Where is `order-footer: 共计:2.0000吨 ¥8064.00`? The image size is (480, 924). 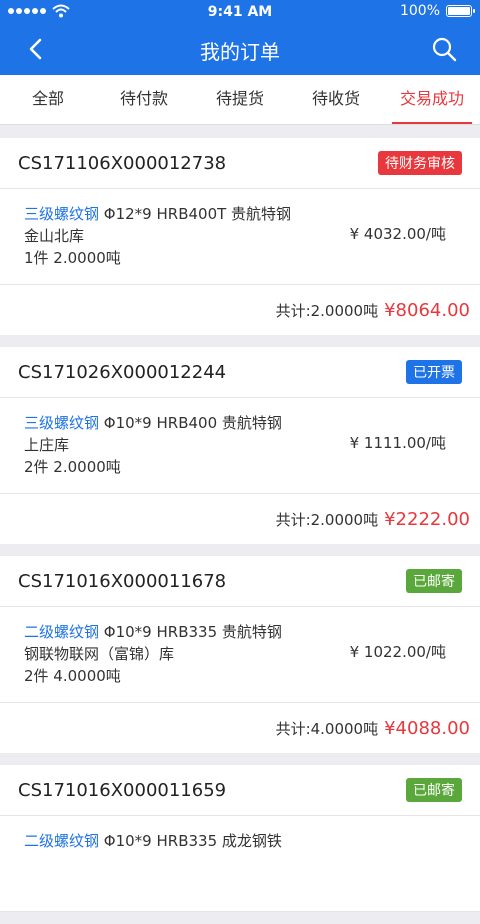 order-footer: 共计:2.0000吨 ¥8064.00 is located at coordinates (240, 310).